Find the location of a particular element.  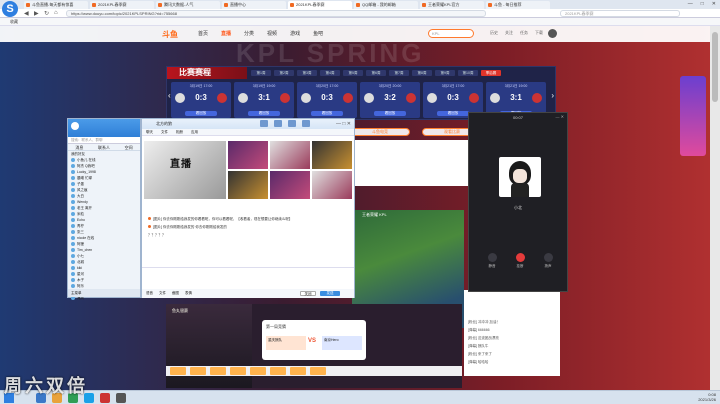

refresh-icon: ↻ is located at coordinates (46, 13).